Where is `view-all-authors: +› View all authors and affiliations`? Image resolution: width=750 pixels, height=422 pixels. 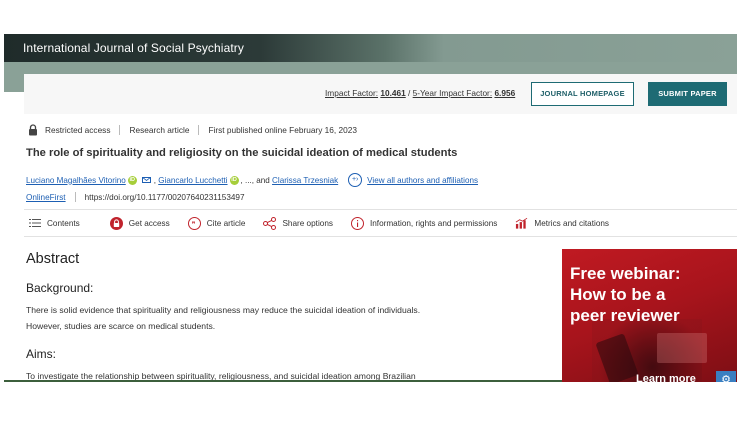
view-all-authors: +› View all authors and affiliations is located at coordinates (413, 180).